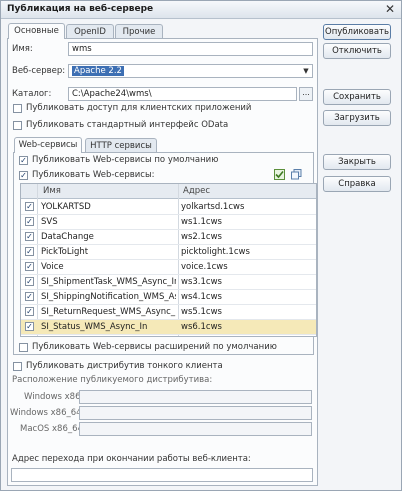 This screenshot has height=491, width=402. What do you see at coordinates (182, 94) in the screenshot?
I see `catalog-field: C:\Apache24\wms\` at bounding box center [182, 94].